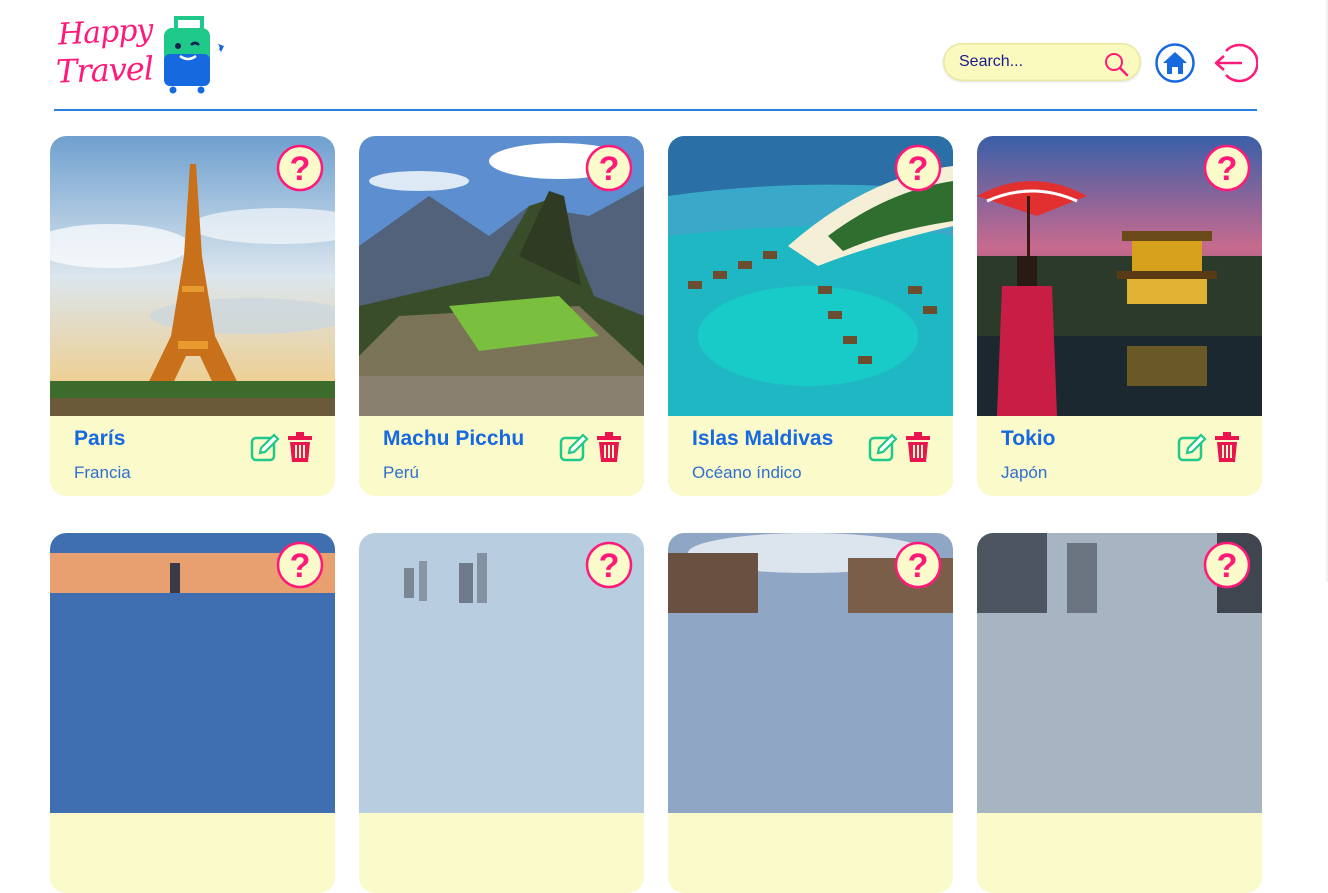  I want to click on suitcase-mascot-icon, so click(194, 55).